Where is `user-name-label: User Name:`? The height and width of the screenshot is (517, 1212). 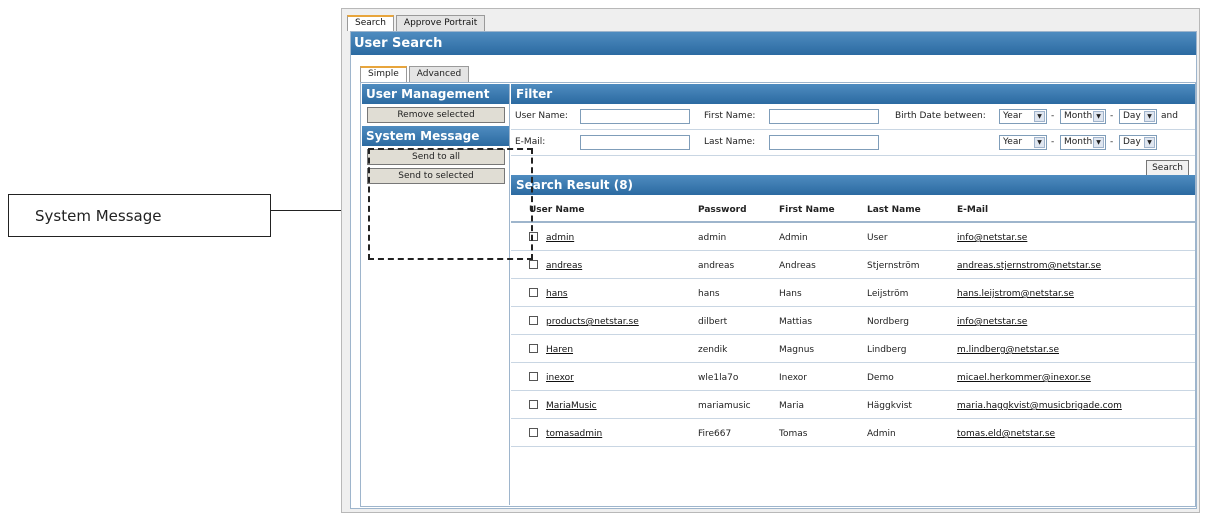 user-name-label: User Name: is located at coordinates (541, 116).